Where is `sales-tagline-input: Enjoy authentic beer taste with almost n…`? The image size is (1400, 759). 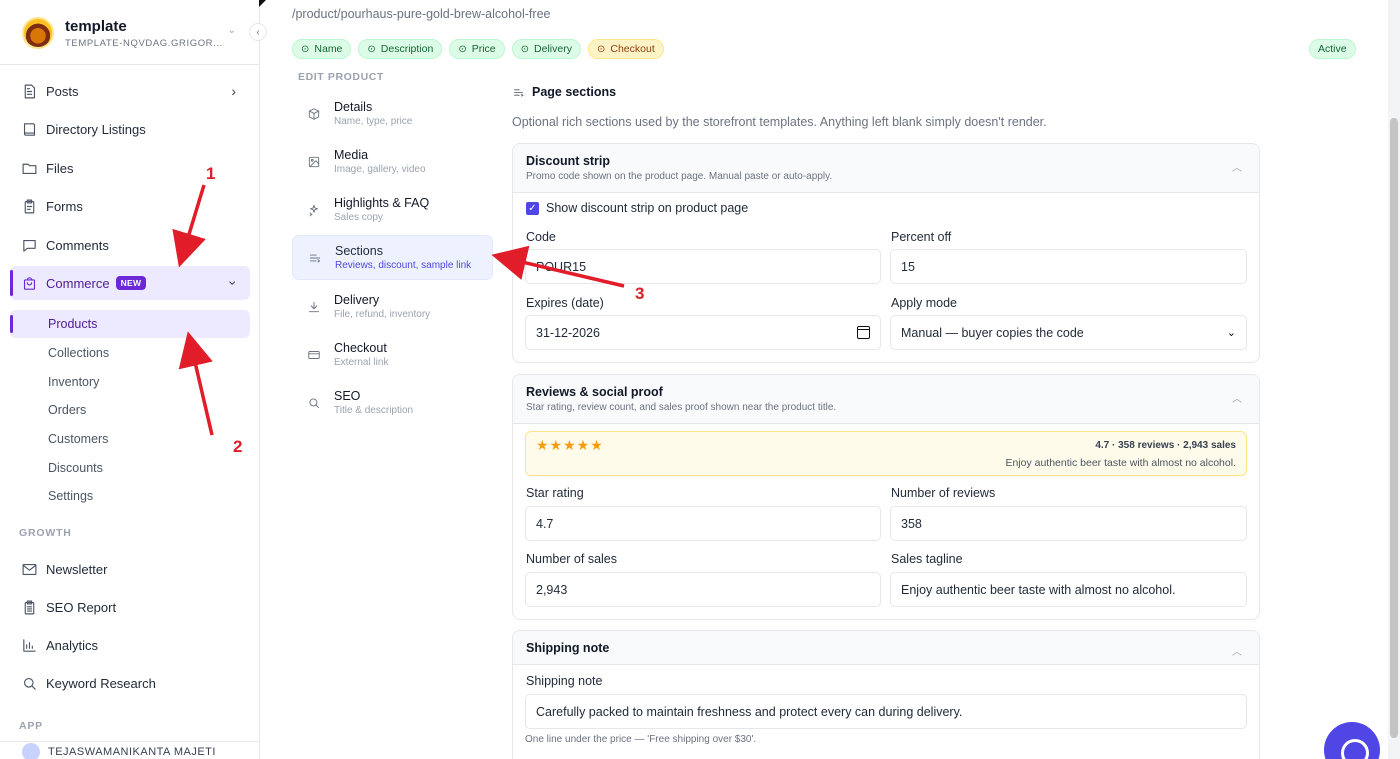 sales-tagline-input: Enjoy authentic beer taste with almost n… is located at coordinates (1068, 589).